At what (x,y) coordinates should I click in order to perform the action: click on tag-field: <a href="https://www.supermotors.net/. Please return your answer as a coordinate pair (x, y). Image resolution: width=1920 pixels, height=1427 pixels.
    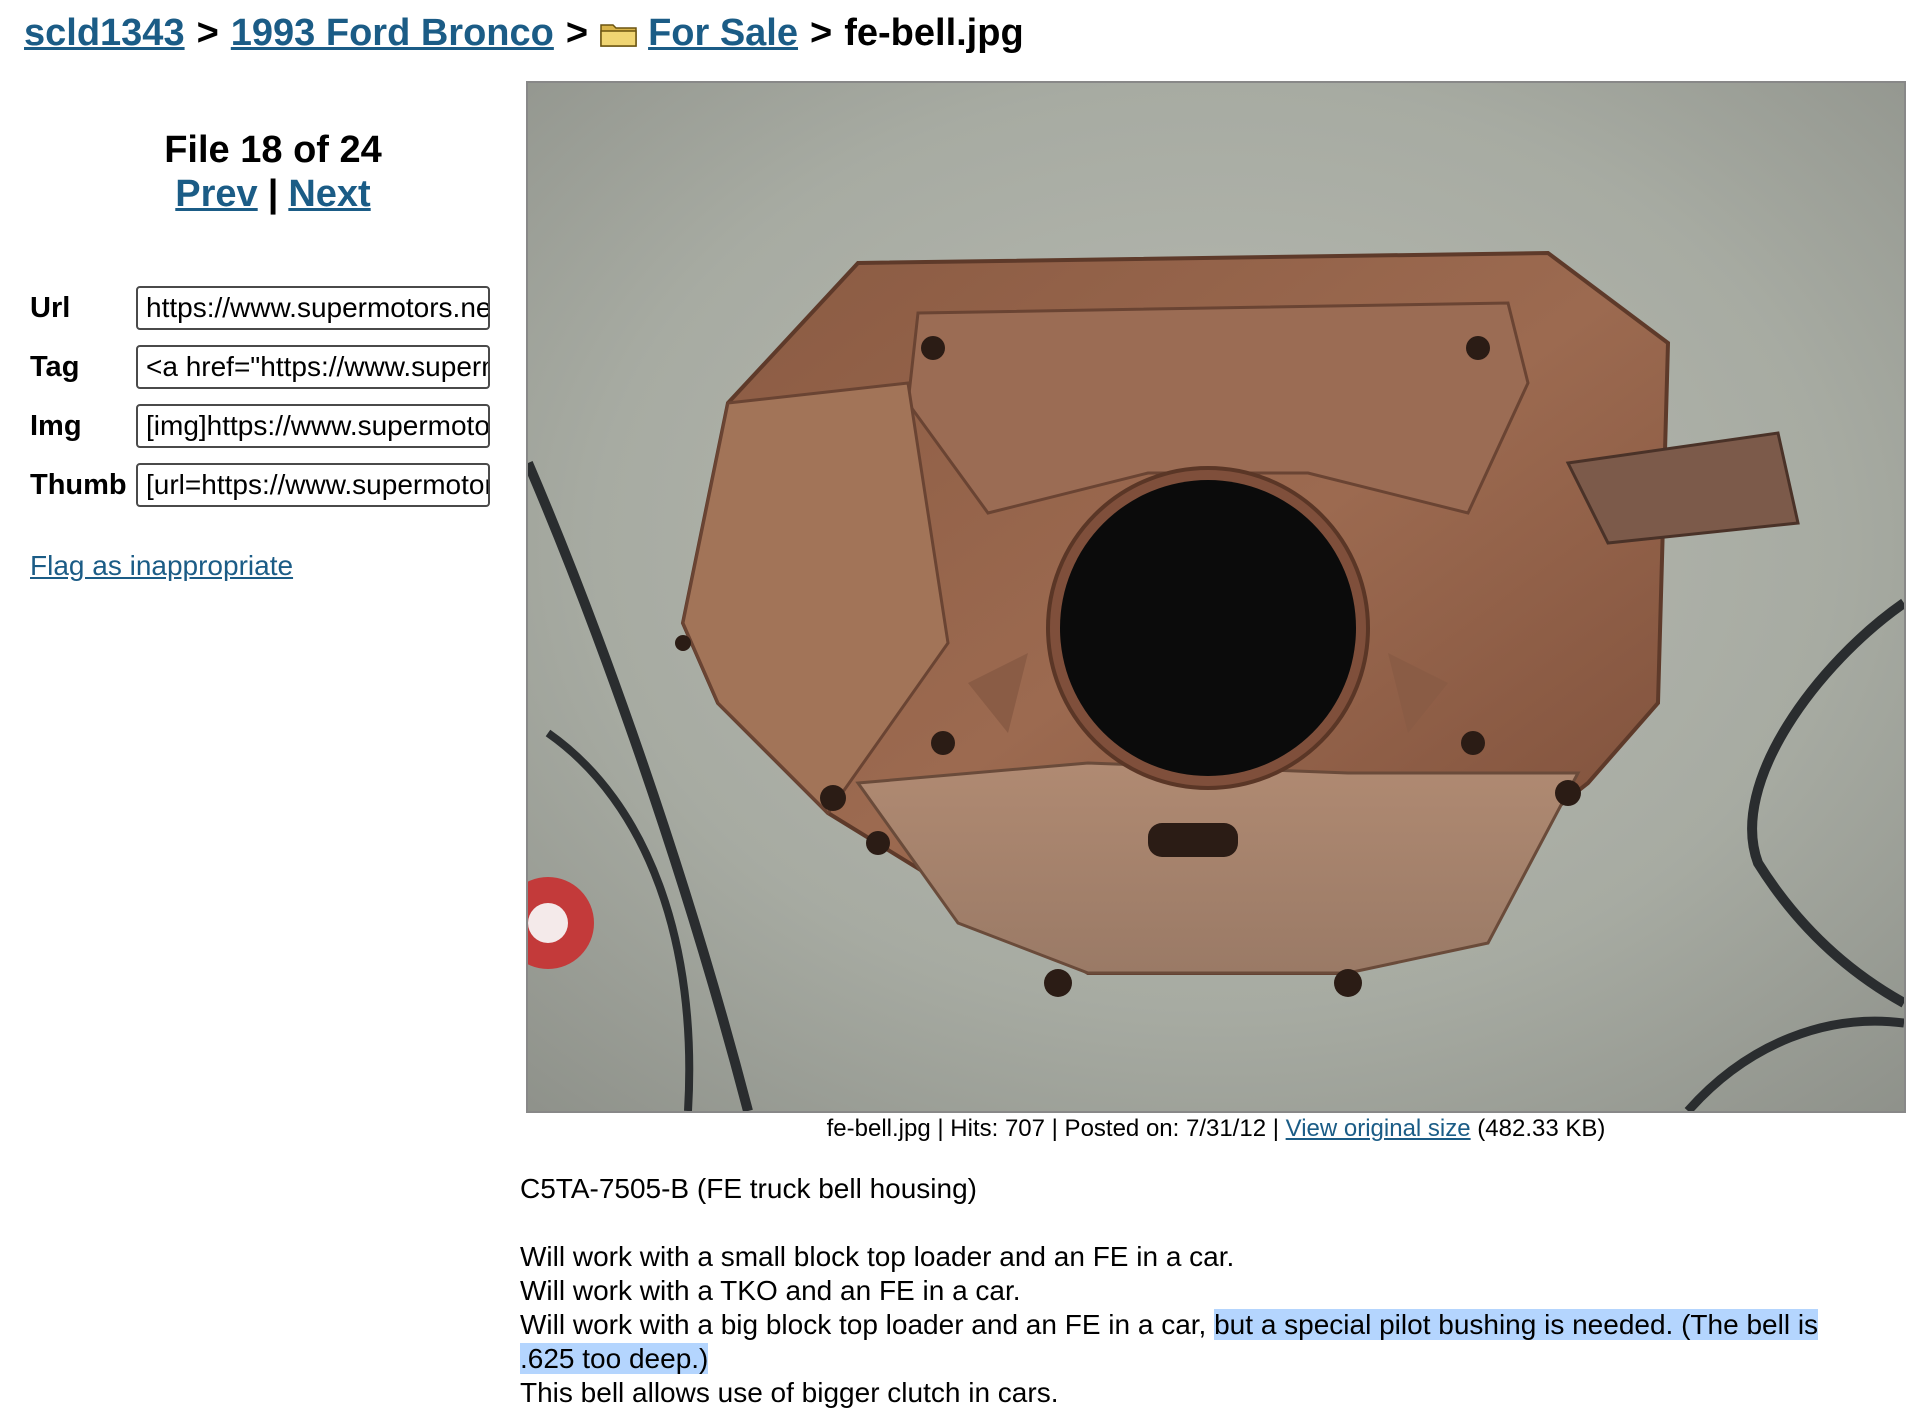
    Looking at the image, I should click on (313, 367).